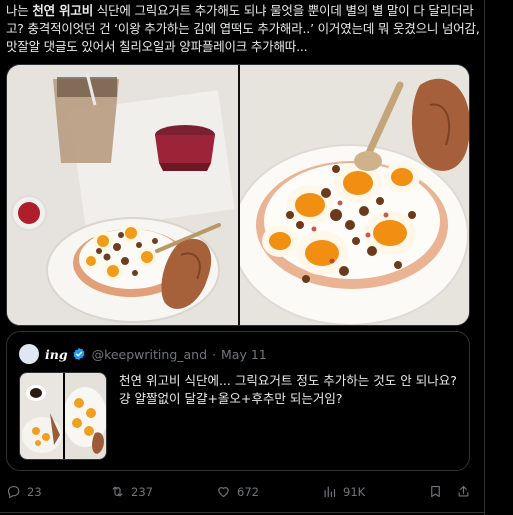  I want to click on views-button: 91K, so click(343, 491).